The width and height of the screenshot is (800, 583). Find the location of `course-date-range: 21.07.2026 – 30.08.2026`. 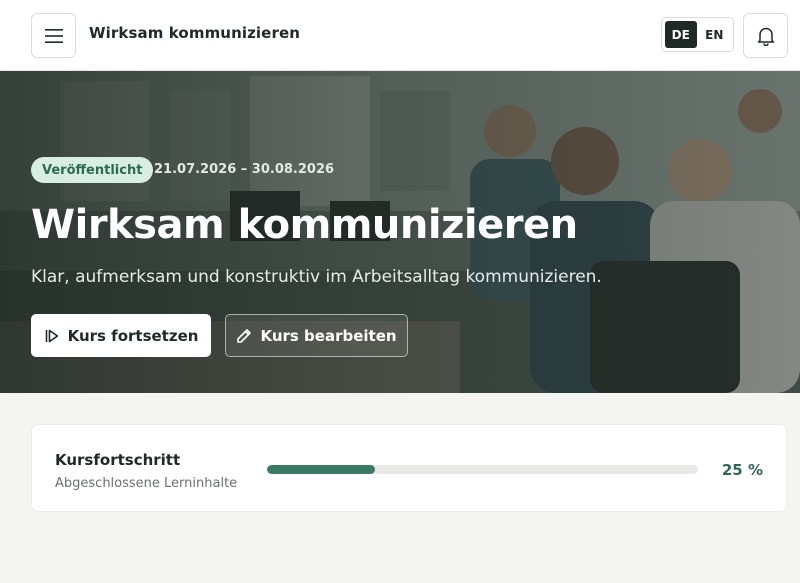

course-date-range: 21.07.2026 – 30.08.2026 is located at coordinates (244, 169).